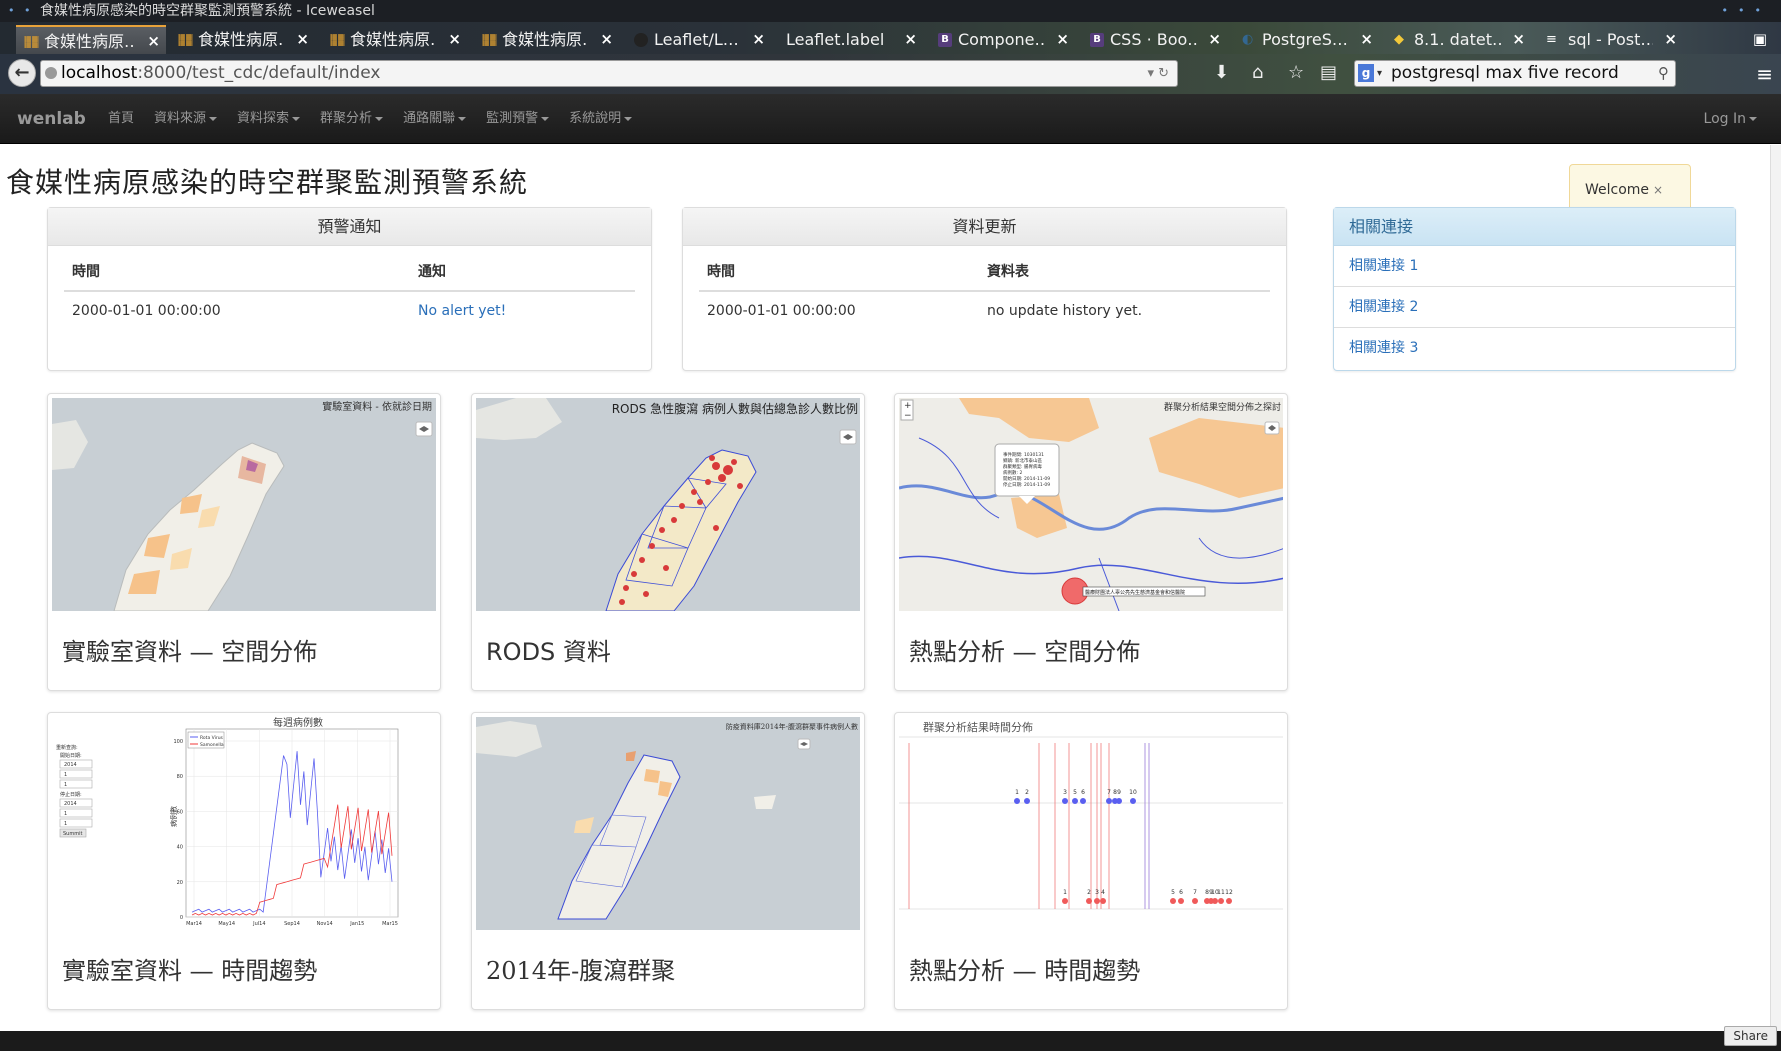  What do you see at coordinates (668, 823) in the screenshot?
I see `diarrhea-cluster-map: 防疫資料庫2014年-腹瀉群聚事件病例人數` at bounding box center [668, 823].